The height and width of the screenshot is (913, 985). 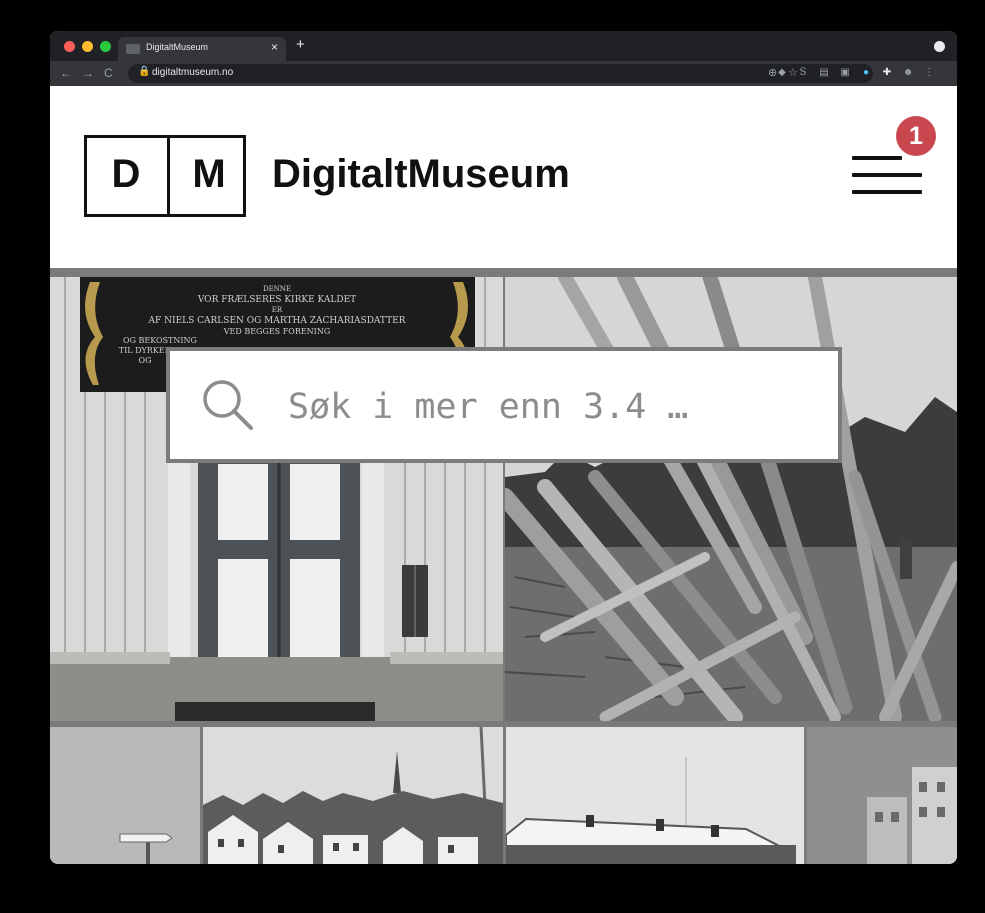 What do you see at coordinates (803, 72) in the screenshot?
I see `extension-s-icon: S` at bounding box center [803, 72].